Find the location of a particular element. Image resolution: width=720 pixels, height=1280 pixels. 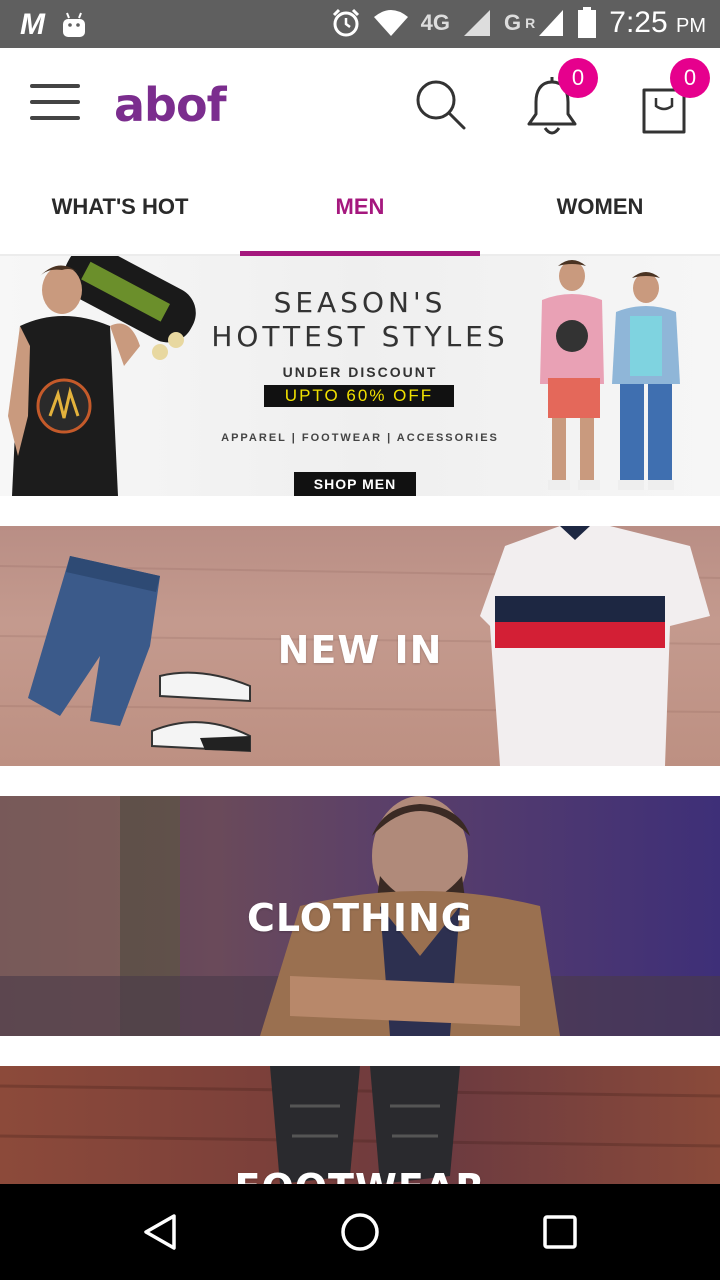

cart-badge: 0 is located at coordinates (690, 78).